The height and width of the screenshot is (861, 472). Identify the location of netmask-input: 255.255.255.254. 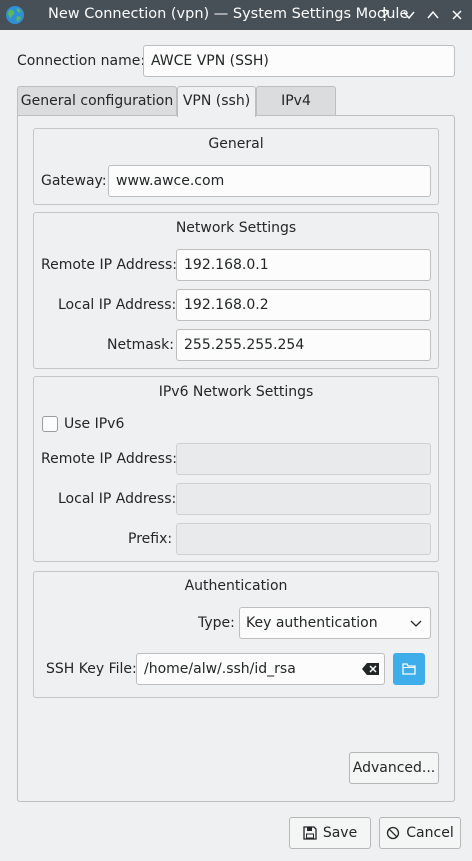
(303, 345).